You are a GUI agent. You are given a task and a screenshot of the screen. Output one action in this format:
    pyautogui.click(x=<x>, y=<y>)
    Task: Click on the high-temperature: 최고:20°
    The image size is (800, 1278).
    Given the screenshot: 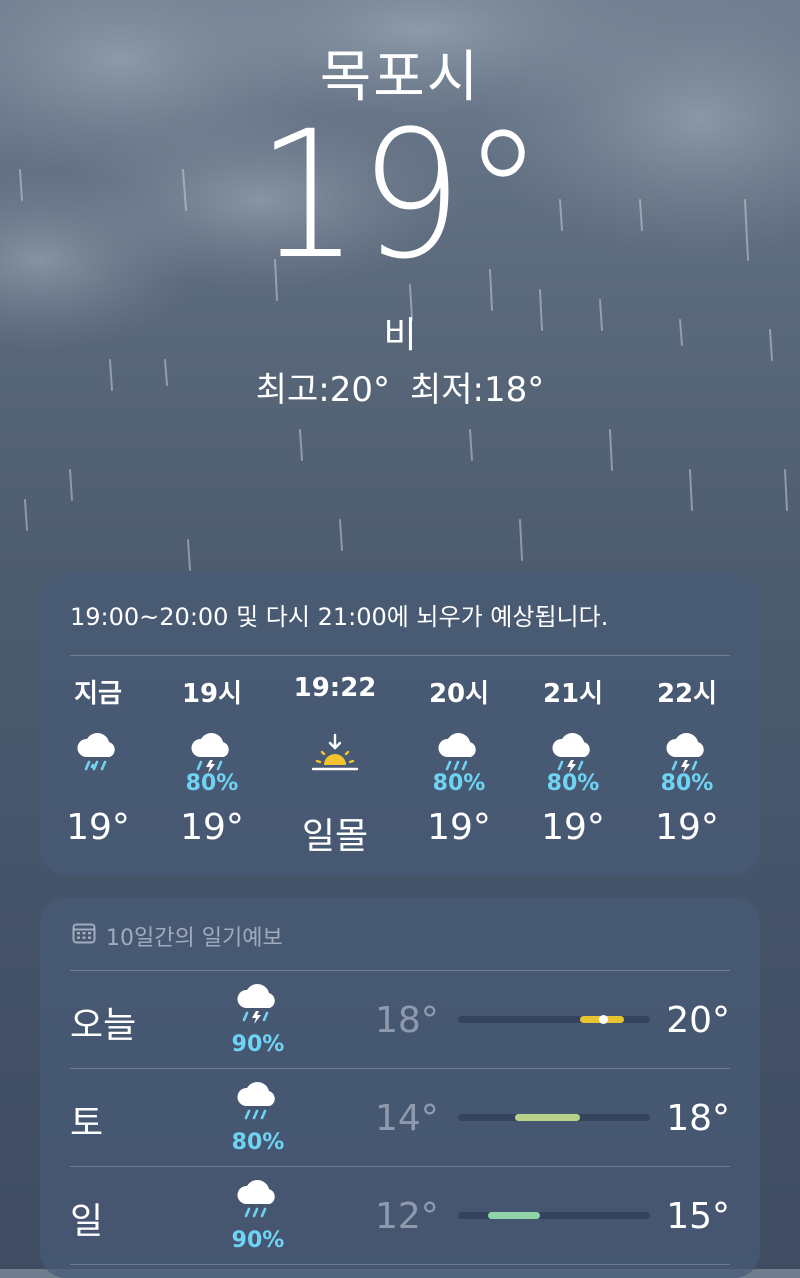 What is the action you would take?
    pyautogui.click(x=322, y=390)
    